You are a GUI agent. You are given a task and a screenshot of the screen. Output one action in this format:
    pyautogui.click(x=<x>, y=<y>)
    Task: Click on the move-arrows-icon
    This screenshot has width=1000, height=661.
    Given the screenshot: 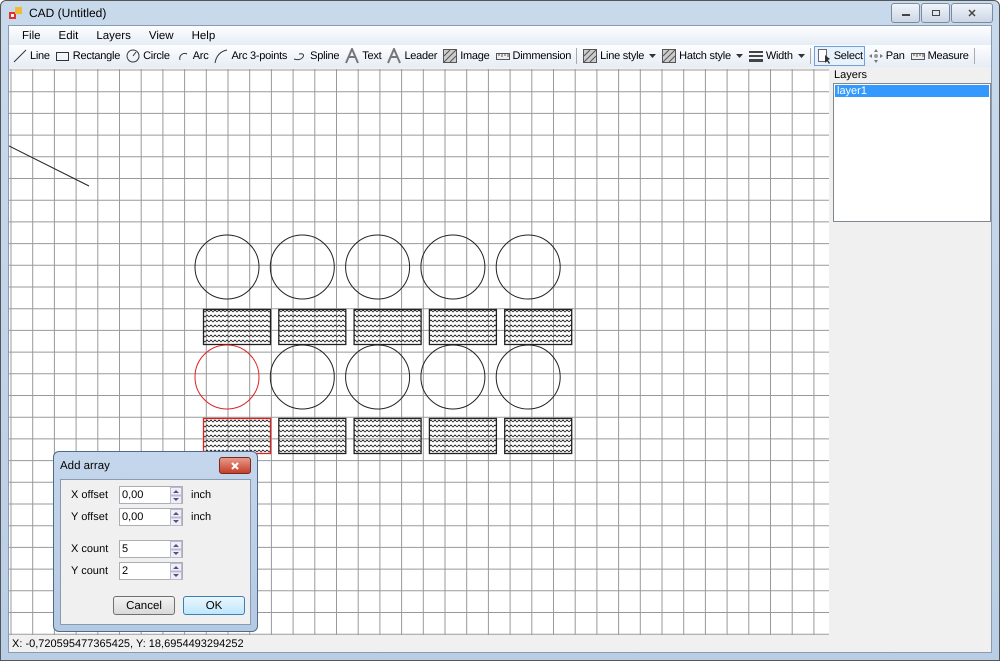 What is the action you would take?
    pyautogui.click(x=876, y=56)
    